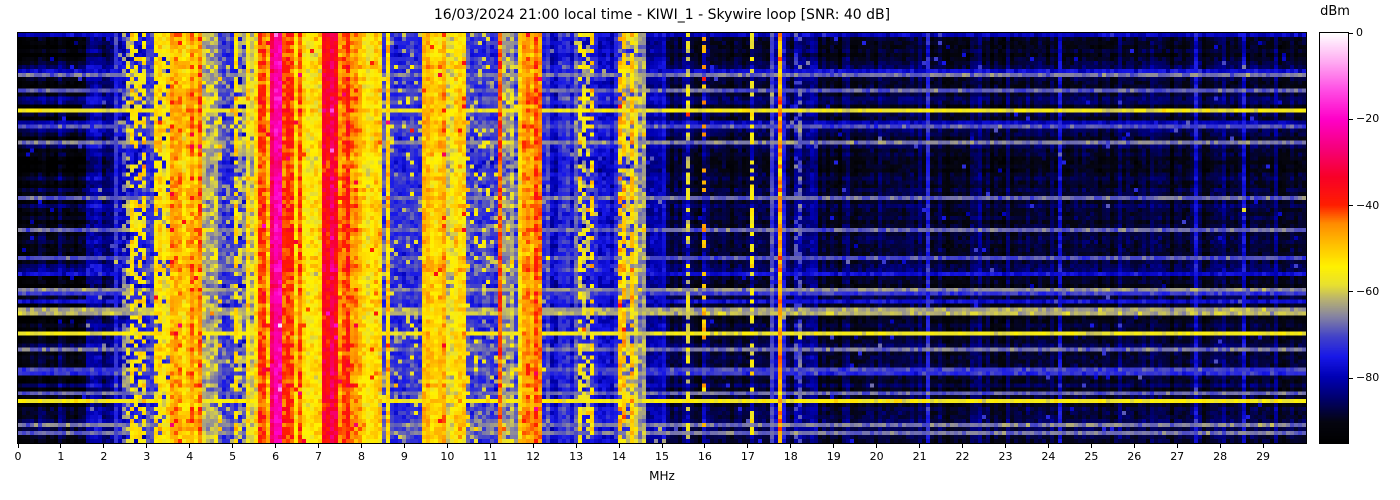  What do you see at coordinates (962, 456) in the screenshot?
I see `x-tick-label: 22` at bounding box center [962, 456].